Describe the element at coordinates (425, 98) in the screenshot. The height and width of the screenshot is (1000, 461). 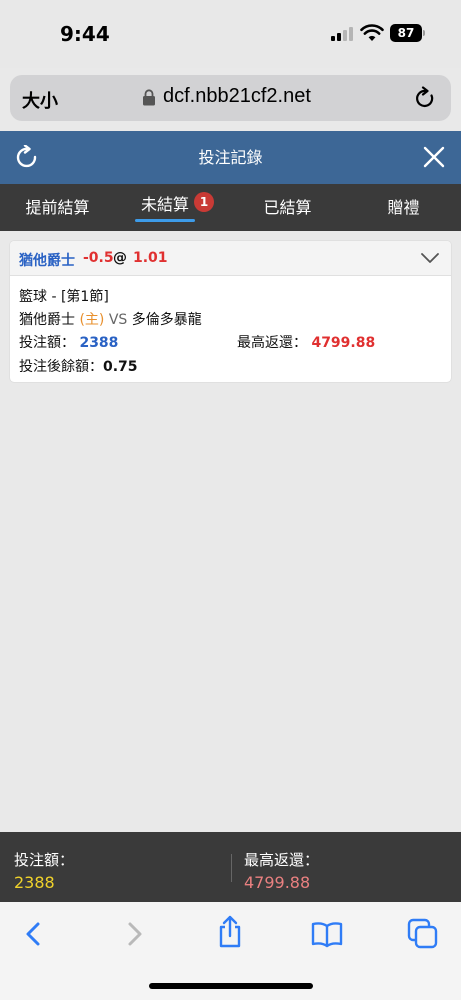
I see `reload-icon` at that location.